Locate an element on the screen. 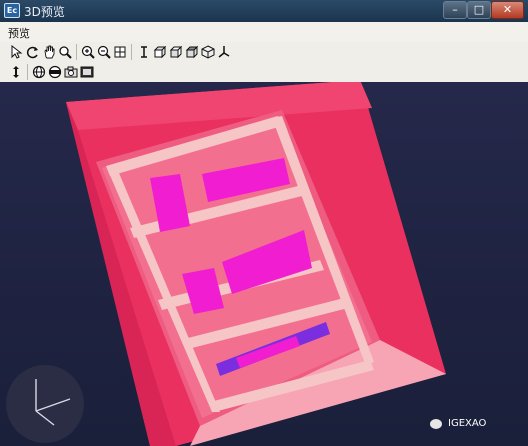 This screenshot has height=446, width=528. close-button: ✕ is located at coordinates (507, 10).